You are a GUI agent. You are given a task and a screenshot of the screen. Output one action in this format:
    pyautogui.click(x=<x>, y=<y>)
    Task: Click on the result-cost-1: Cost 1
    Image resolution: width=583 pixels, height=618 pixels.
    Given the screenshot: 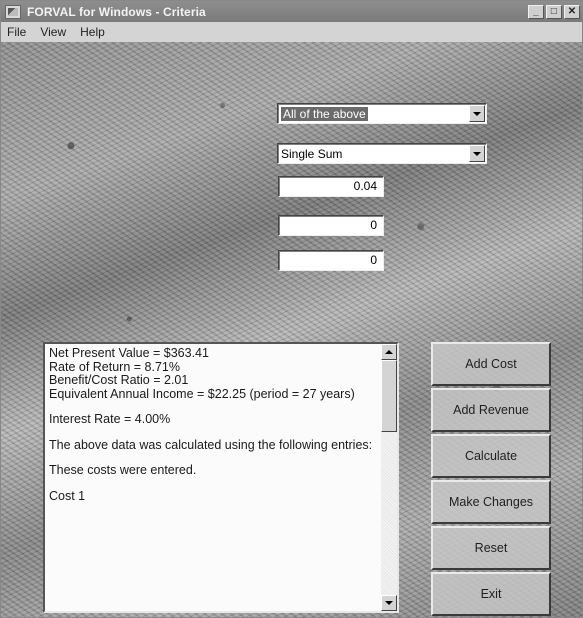 What is the action you would take?
    pyautogui.click(x=67, y=495)
    